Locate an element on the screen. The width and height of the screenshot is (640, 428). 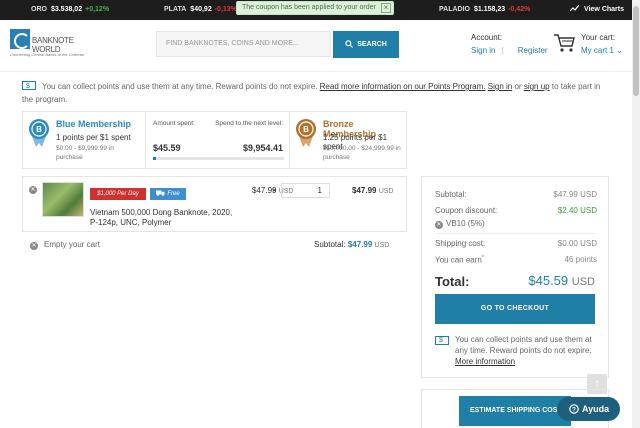
search-icon is located at coordinates (349, 44).